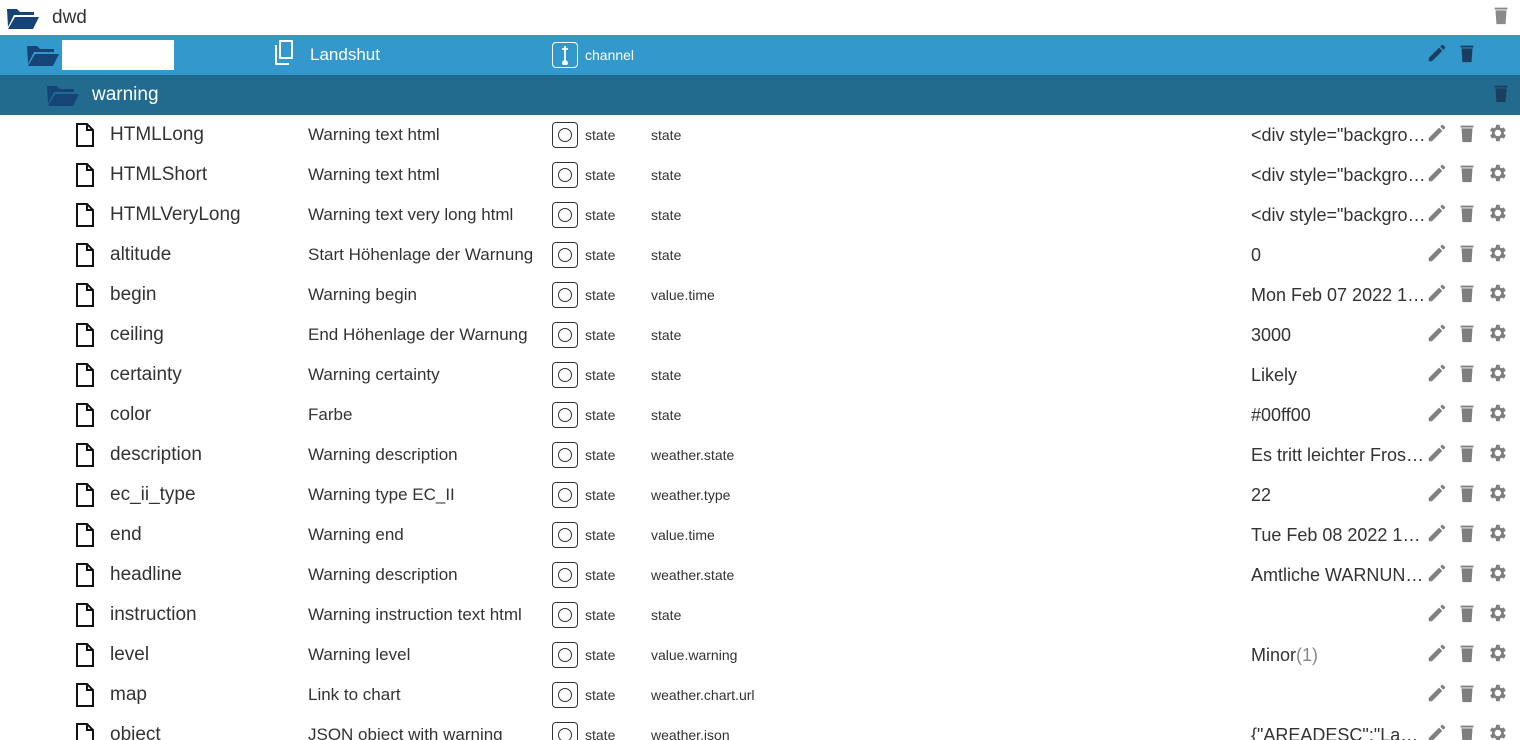  What do you see at coordinates (1339, 495) in the screenshot?
I see `state-value: 22` at bounding box center [1339, 495].